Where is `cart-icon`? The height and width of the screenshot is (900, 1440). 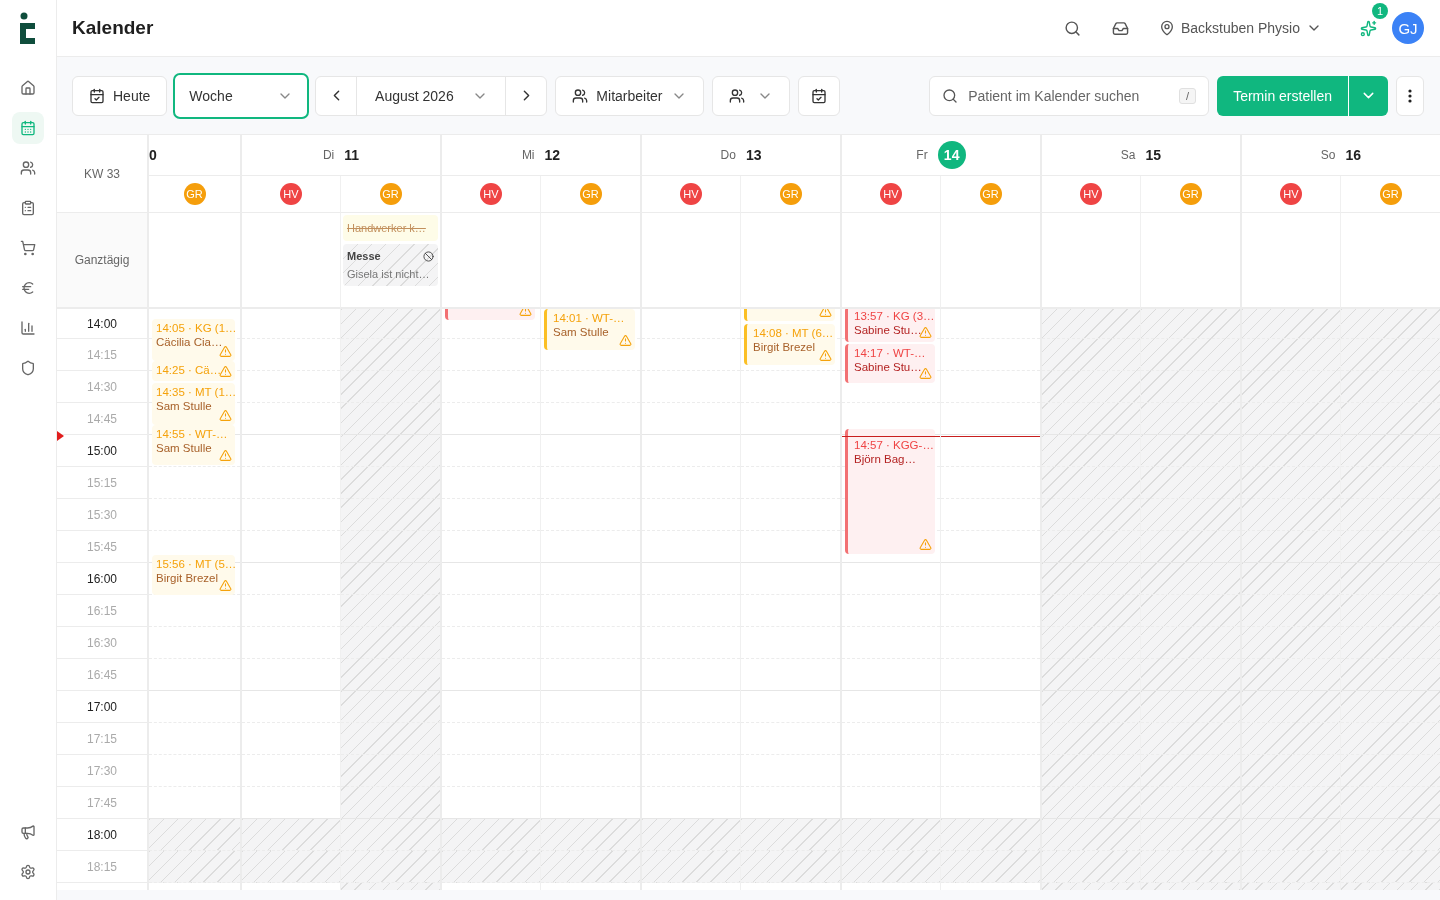 cart-icon is located at coordinates (28, 248).